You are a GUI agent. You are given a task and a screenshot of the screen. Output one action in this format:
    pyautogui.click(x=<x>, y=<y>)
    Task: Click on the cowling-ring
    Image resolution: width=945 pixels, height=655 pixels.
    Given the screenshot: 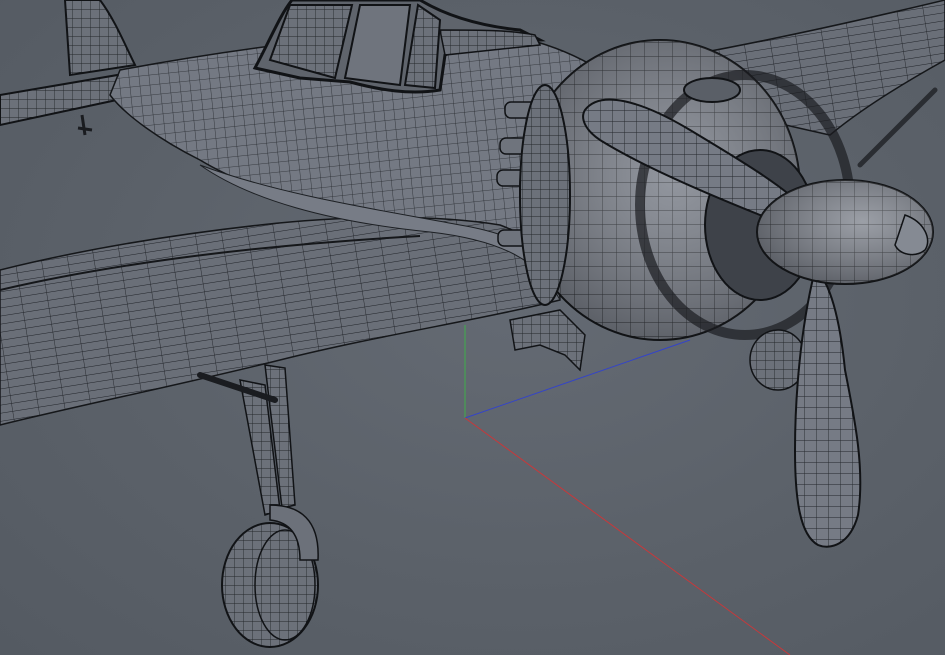 What is the action you would take?
    pyautogui.click(x=545, y=195)
    